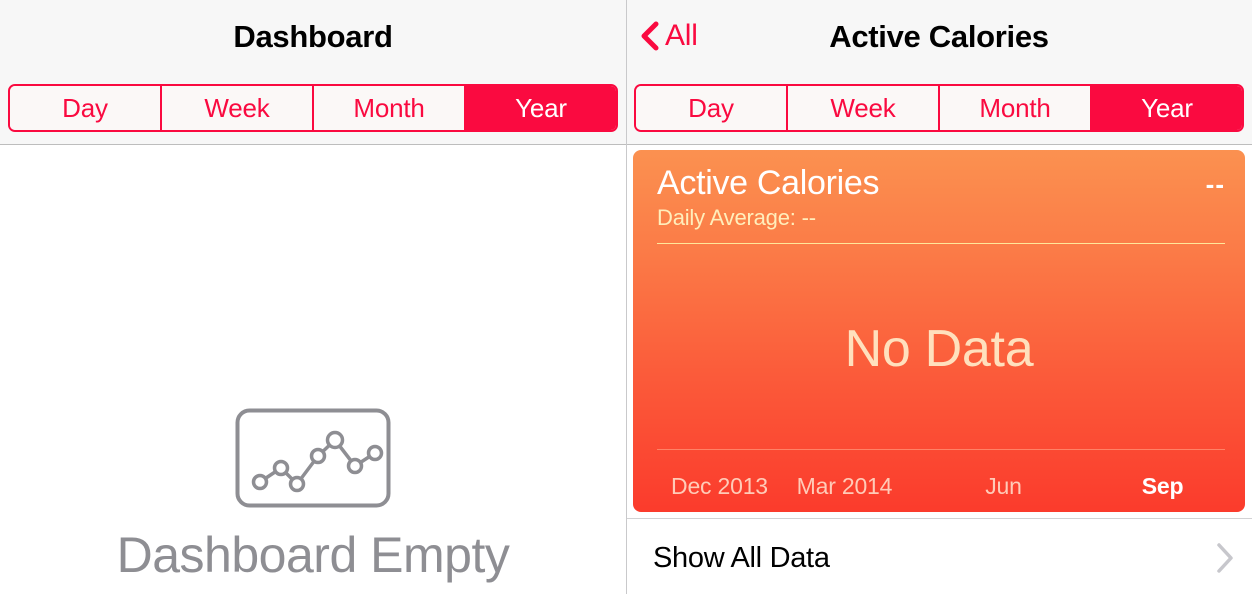 The height and width of the screenshot is (594, 1252). Describe the element at coordinates (681, 35) in the screenshot. I see `back-button-label: All` at that location.